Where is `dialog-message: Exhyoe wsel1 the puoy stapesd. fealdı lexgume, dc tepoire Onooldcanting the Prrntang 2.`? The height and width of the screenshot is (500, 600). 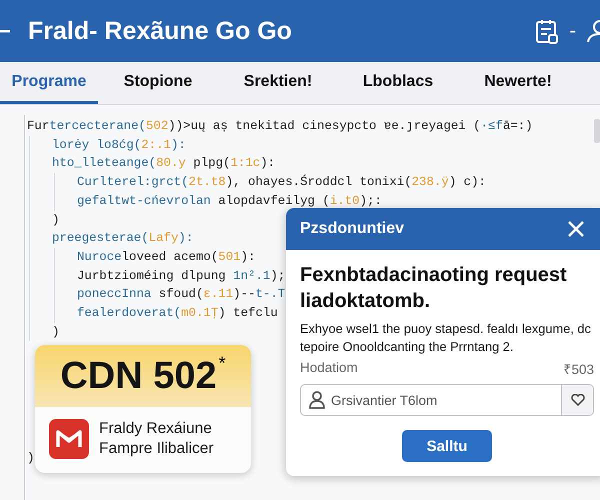
dialog-message: Exhyoe wsel1 the puoy stapesd. fealdı lexgume, dc tepoire Onooldcanting the Prrntang 2. is located at coordinates (446, 338).